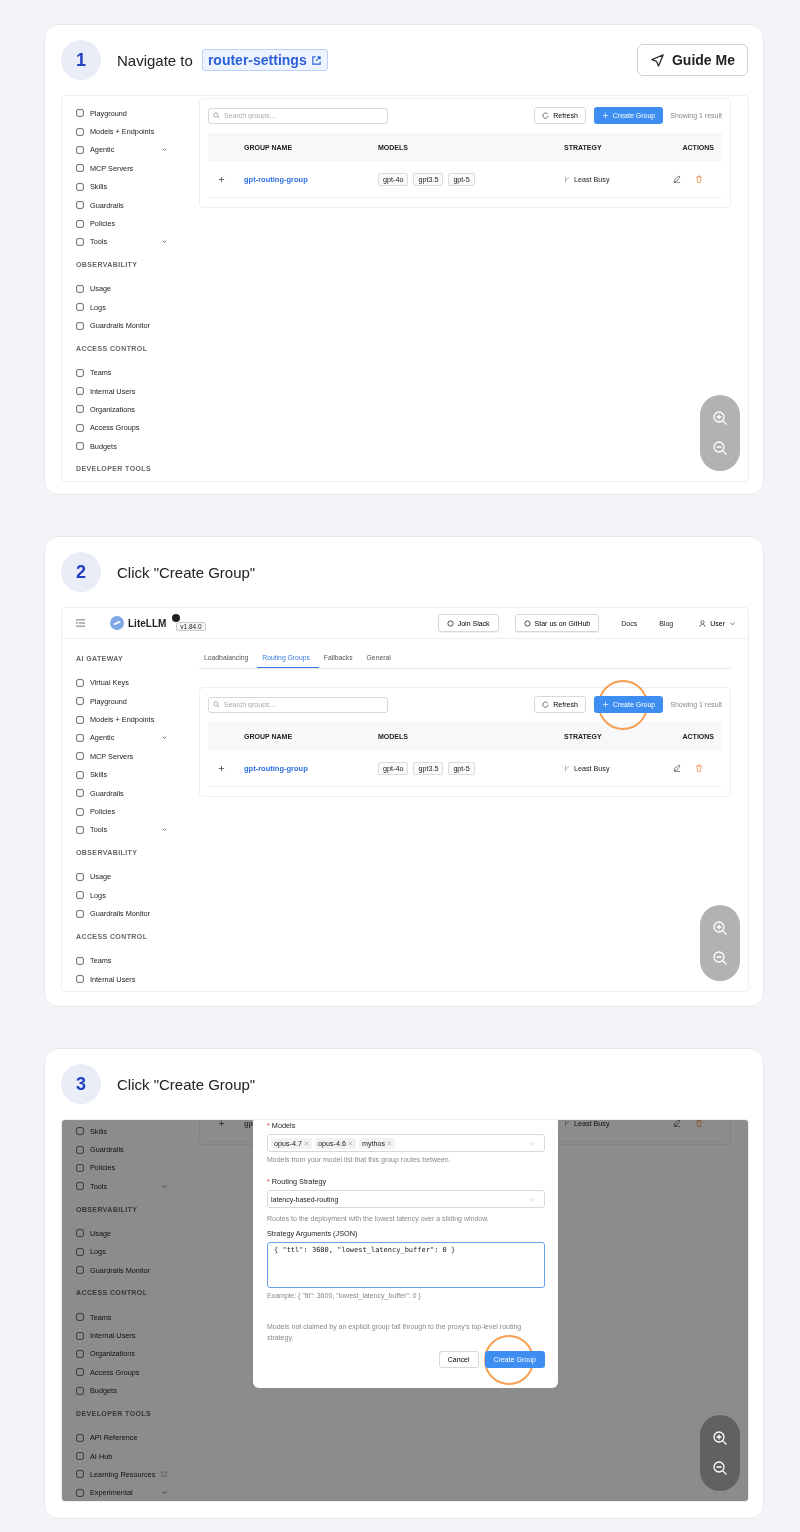 This screenshot has width=800, height=1532. Describe the element at coordinates (176, 617) in the screenshot. I see `avatar-icon` at that location.